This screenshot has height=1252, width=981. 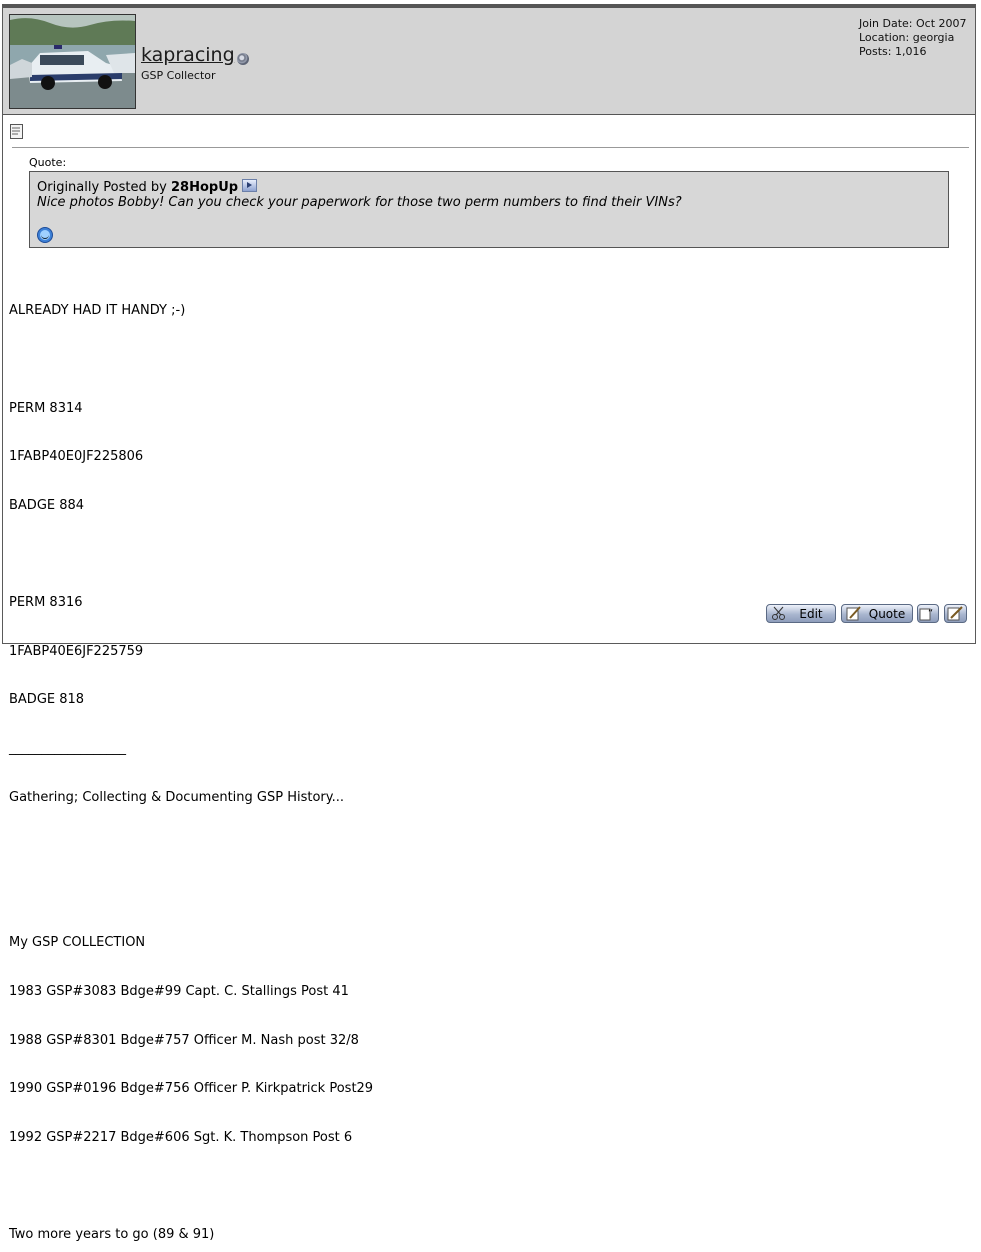 What do you see at coordinates (97, 311) in the screenshot?
I see `post-line: ALREADY HAD IT HANDY ;-)` at bounding box center [97, 311].